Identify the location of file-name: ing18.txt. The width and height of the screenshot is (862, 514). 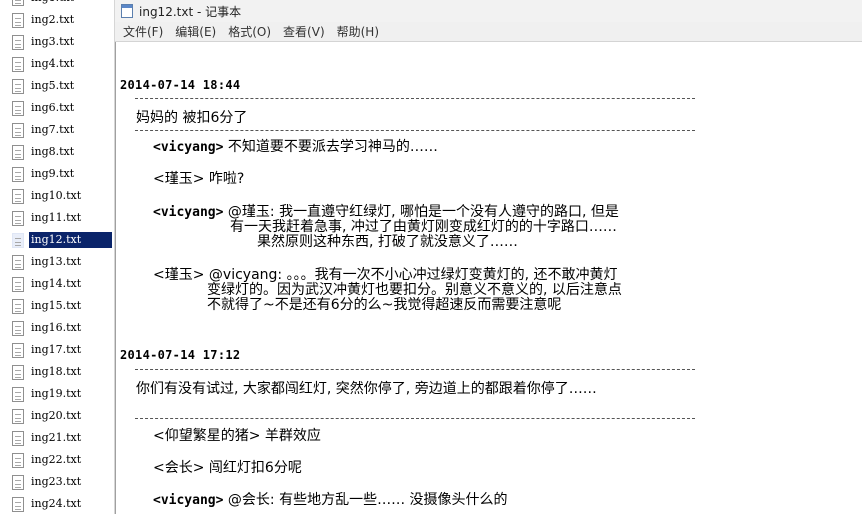
(56, 371).